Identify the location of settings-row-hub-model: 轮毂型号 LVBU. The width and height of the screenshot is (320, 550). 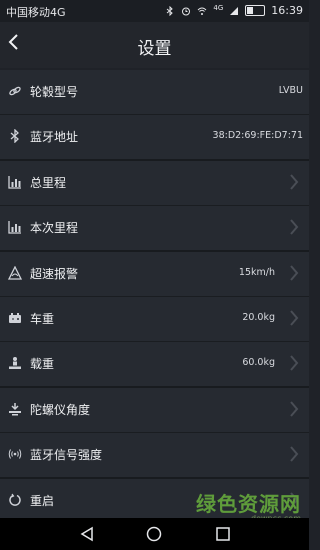
(154, 92).